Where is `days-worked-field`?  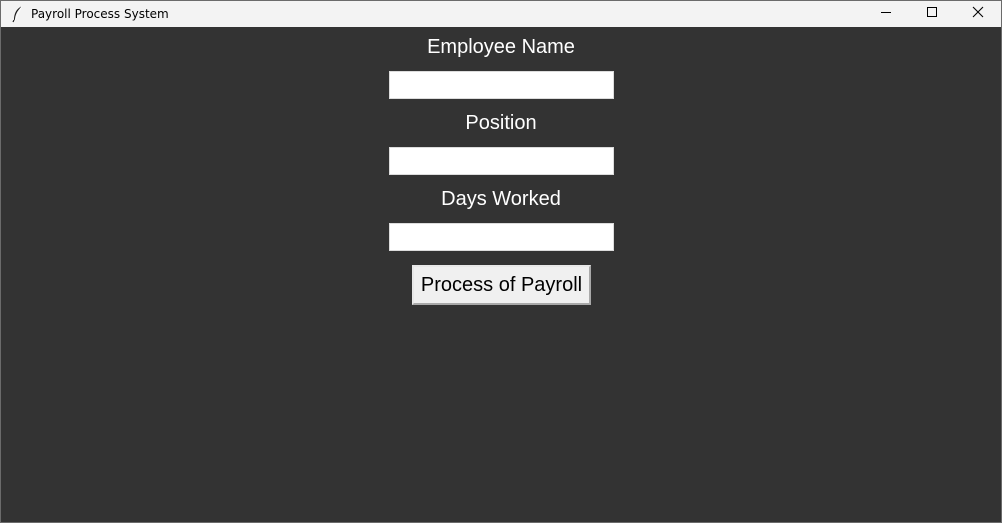 days-worked-field is located at coordinates (501, 237).